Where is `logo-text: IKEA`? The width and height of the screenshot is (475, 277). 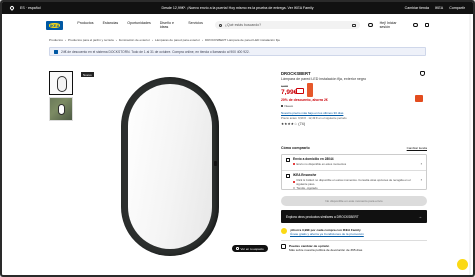
logo-text: IKEA is located at coordinates (54, 25).